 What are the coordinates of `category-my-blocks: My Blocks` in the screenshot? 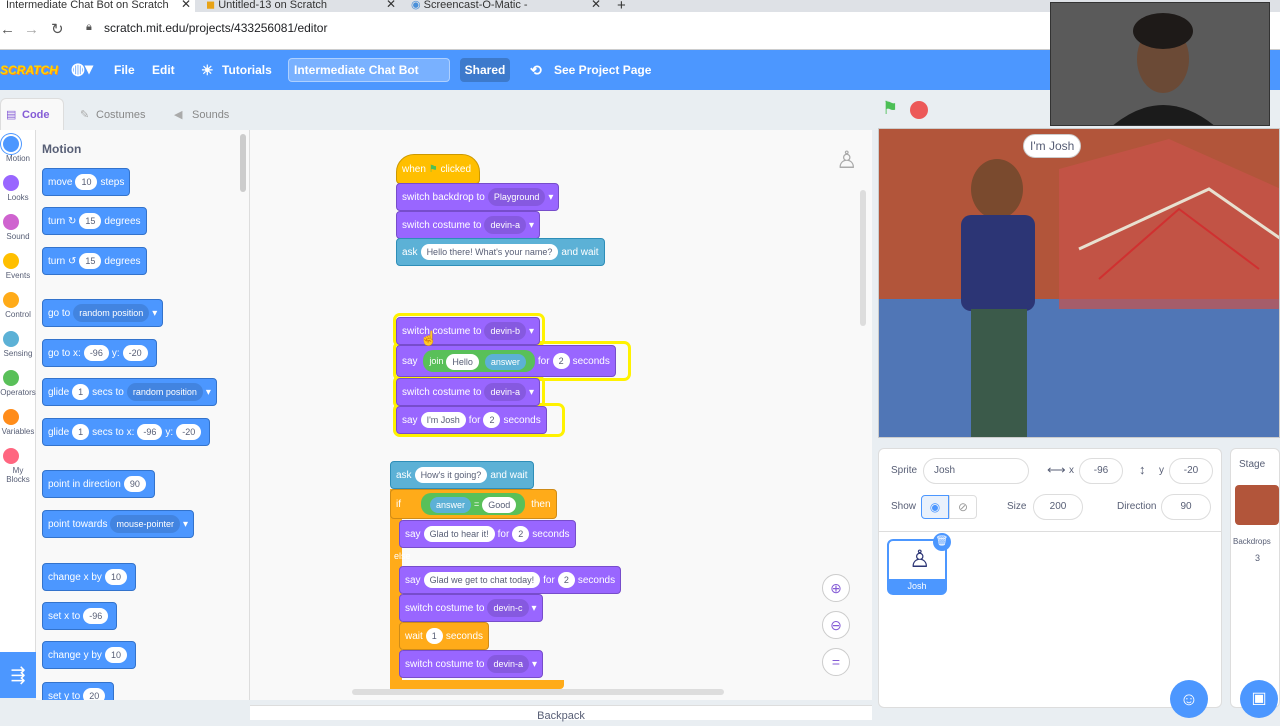 It's located at (18, 466).